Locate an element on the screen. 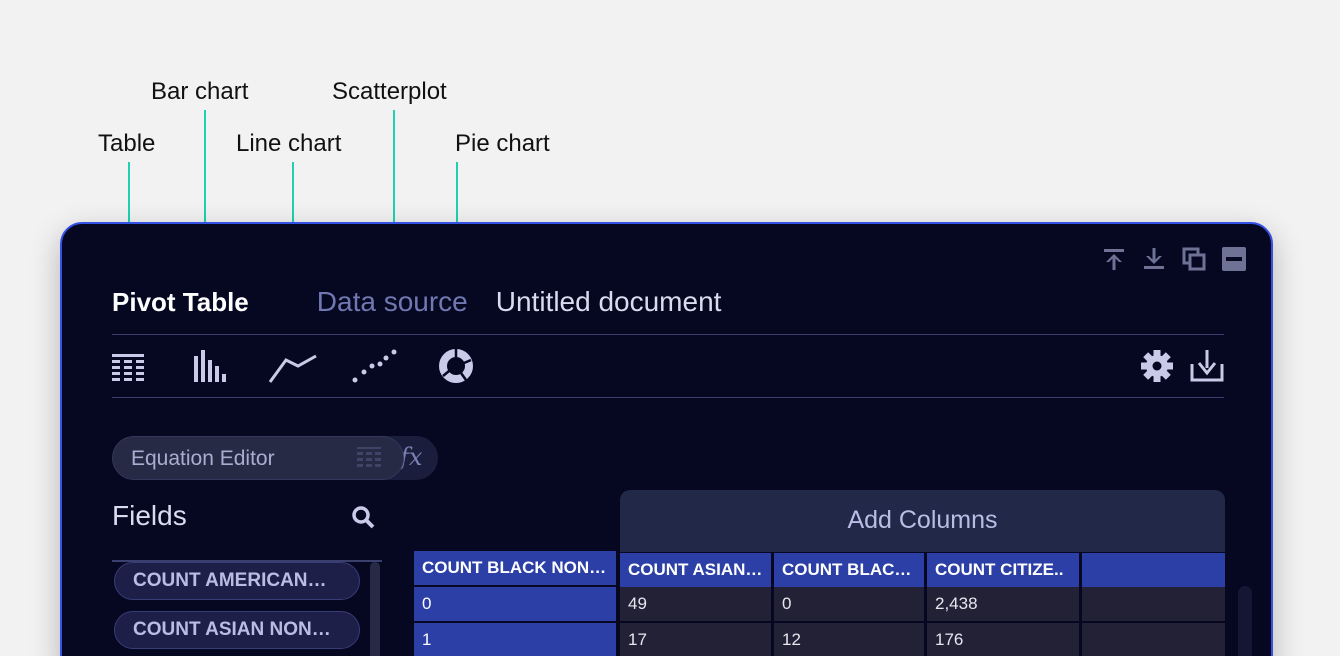 The width and height of the screenshot is (1340, 656). arrow-down-bar-icon is located at coordinates (1154, 259).